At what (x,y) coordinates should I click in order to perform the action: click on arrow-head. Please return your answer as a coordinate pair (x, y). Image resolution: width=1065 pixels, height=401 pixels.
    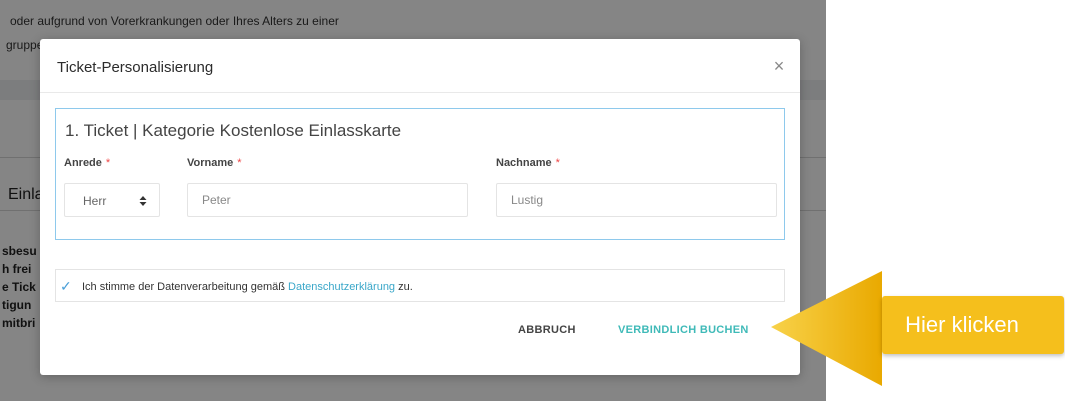
    Looking at the image, I should click on (826, 328).